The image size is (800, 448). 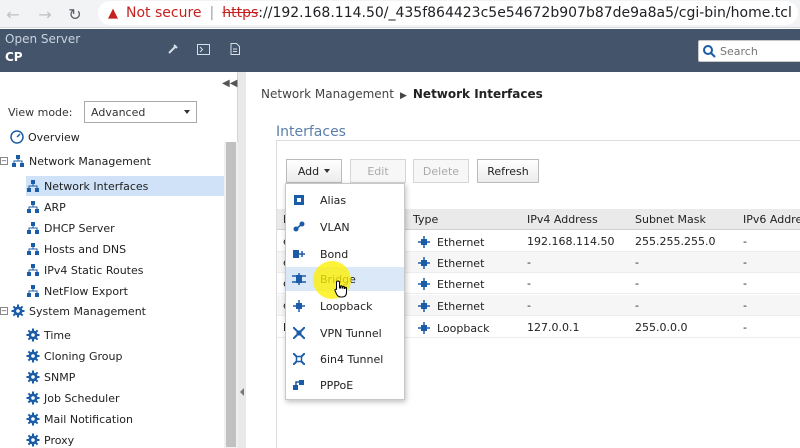 What do you see at coordinates (86, 291) in the screenshot?
I see `sidebar-item-label: NetFlow Export` at bounding box center [86, 291].